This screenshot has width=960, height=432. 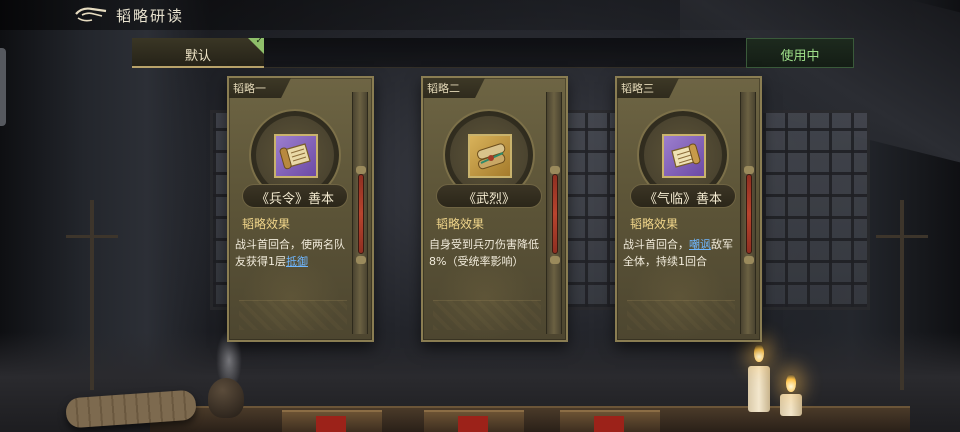 What do you see at coordinates (493, 52) in the screenshot?
I see `strategy-preset-bar: 默认 ✓ 使用中` at bounding box center [493, 52].